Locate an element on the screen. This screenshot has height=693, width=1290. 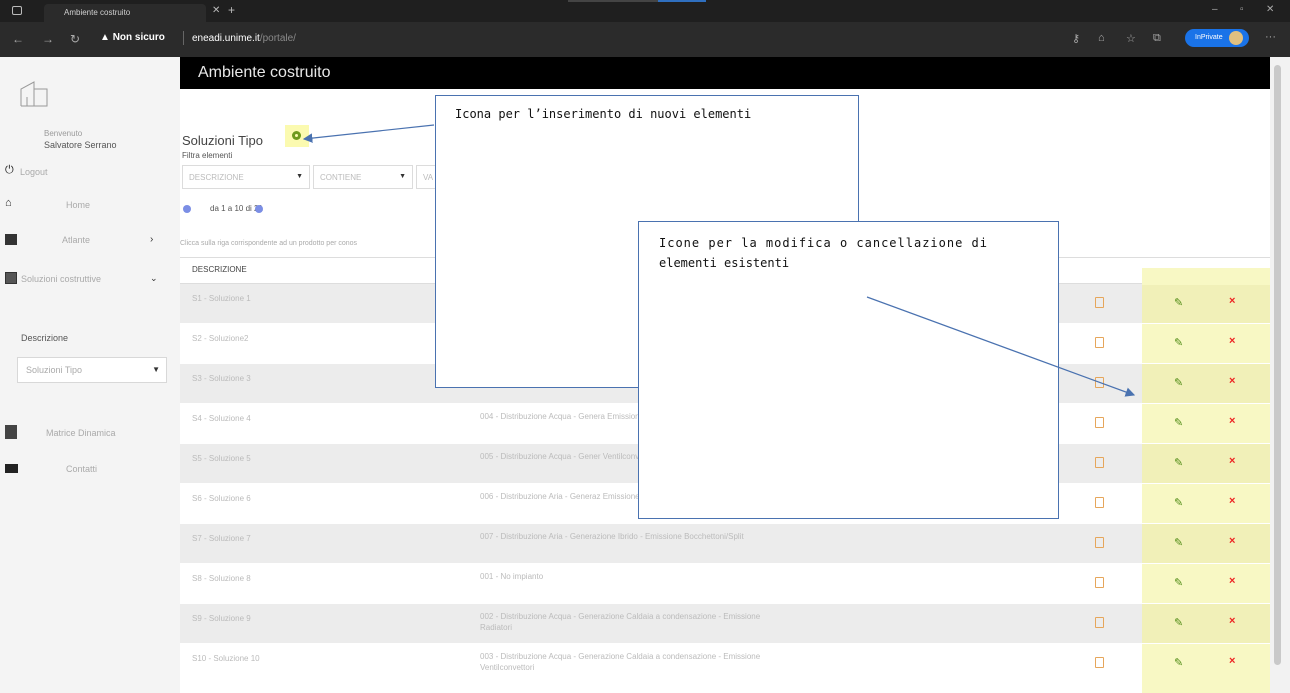
sidebar-item-atlante: Atlante › is located at coordinates (90, 241).